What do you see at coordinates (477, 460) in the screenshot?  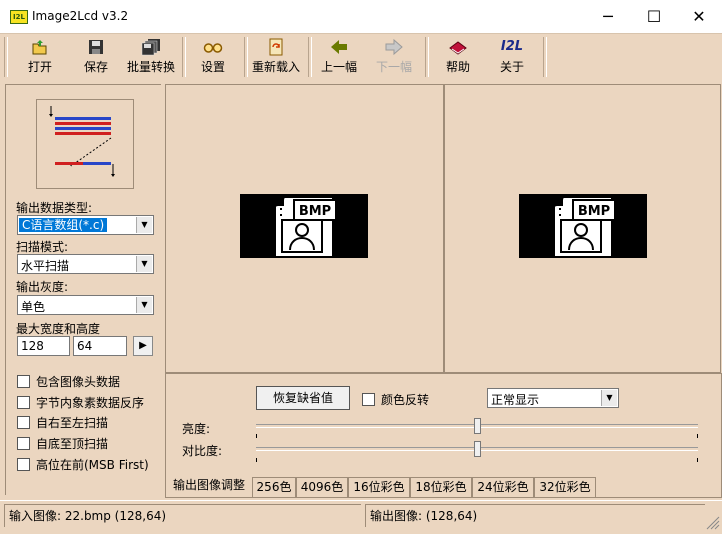 I see `contrast-ticks` at bounding box center [477, 460].